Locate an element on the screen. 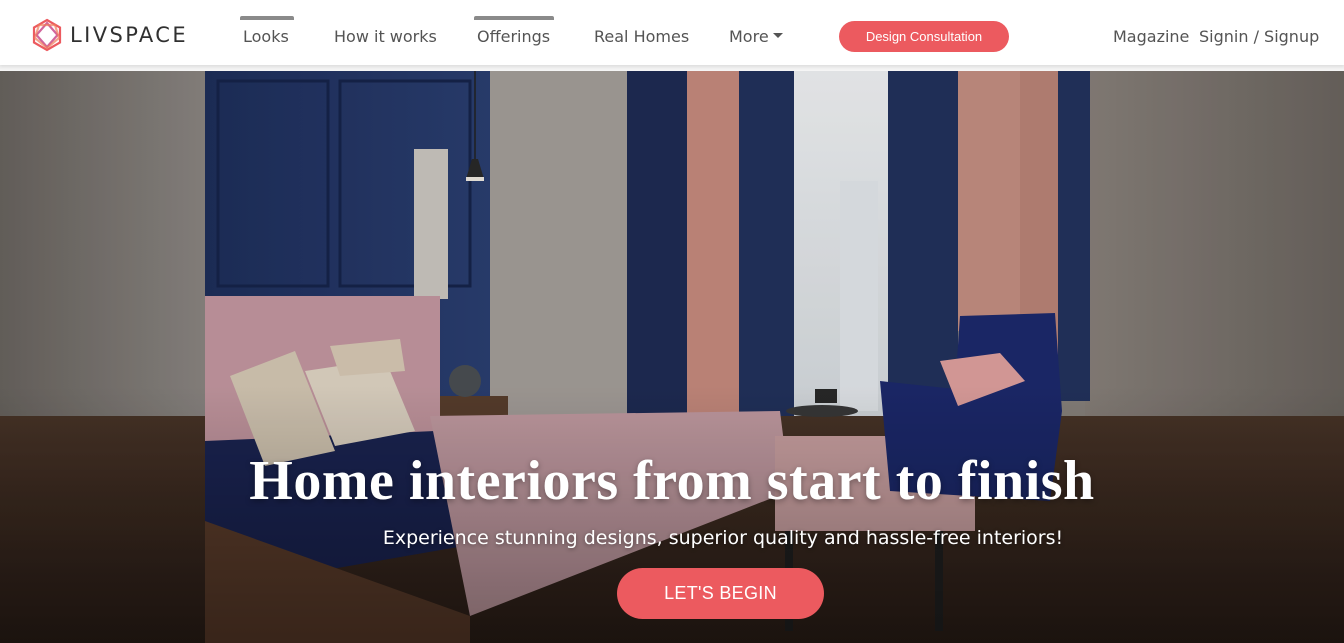 The image size is (1344, 643). nav-active-indicator-offerings is located at coordinates (514, 18).